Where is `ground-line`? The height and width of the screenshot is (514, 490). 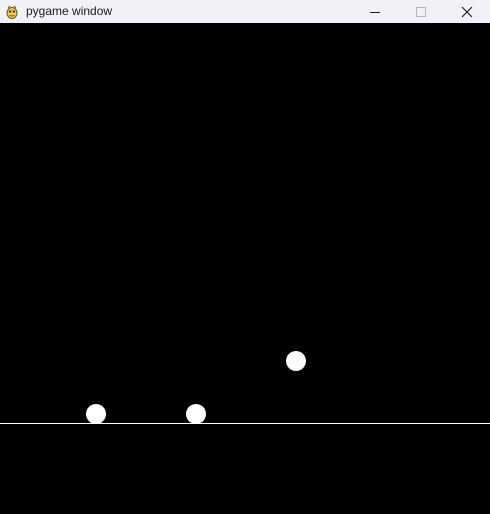 ground-line is located at coordinates (245, 423).